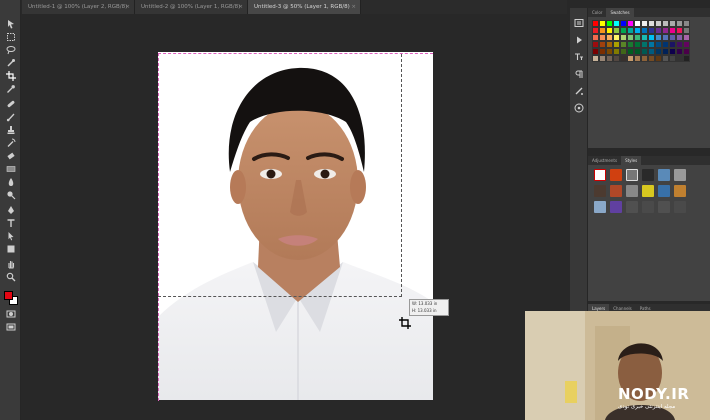 This screenshot has width=710, height=420. I want to click on hand-tool-icon, so click(10, 263).